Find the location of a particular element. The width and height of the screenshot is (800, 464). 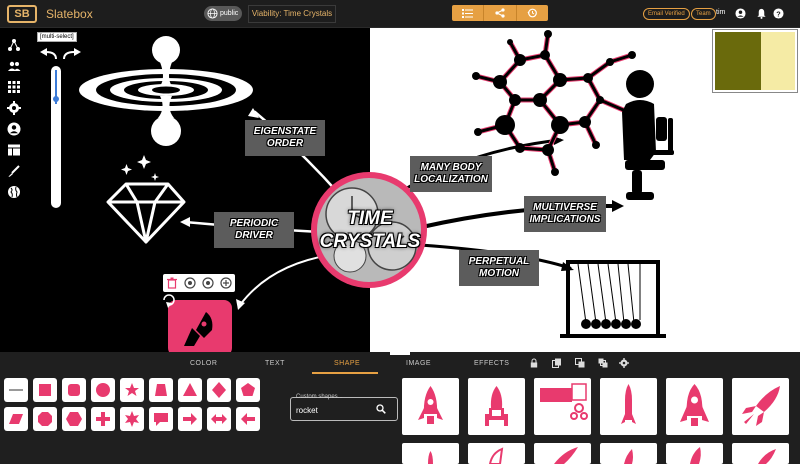

undo-icon is located at coordinates (48, 54).